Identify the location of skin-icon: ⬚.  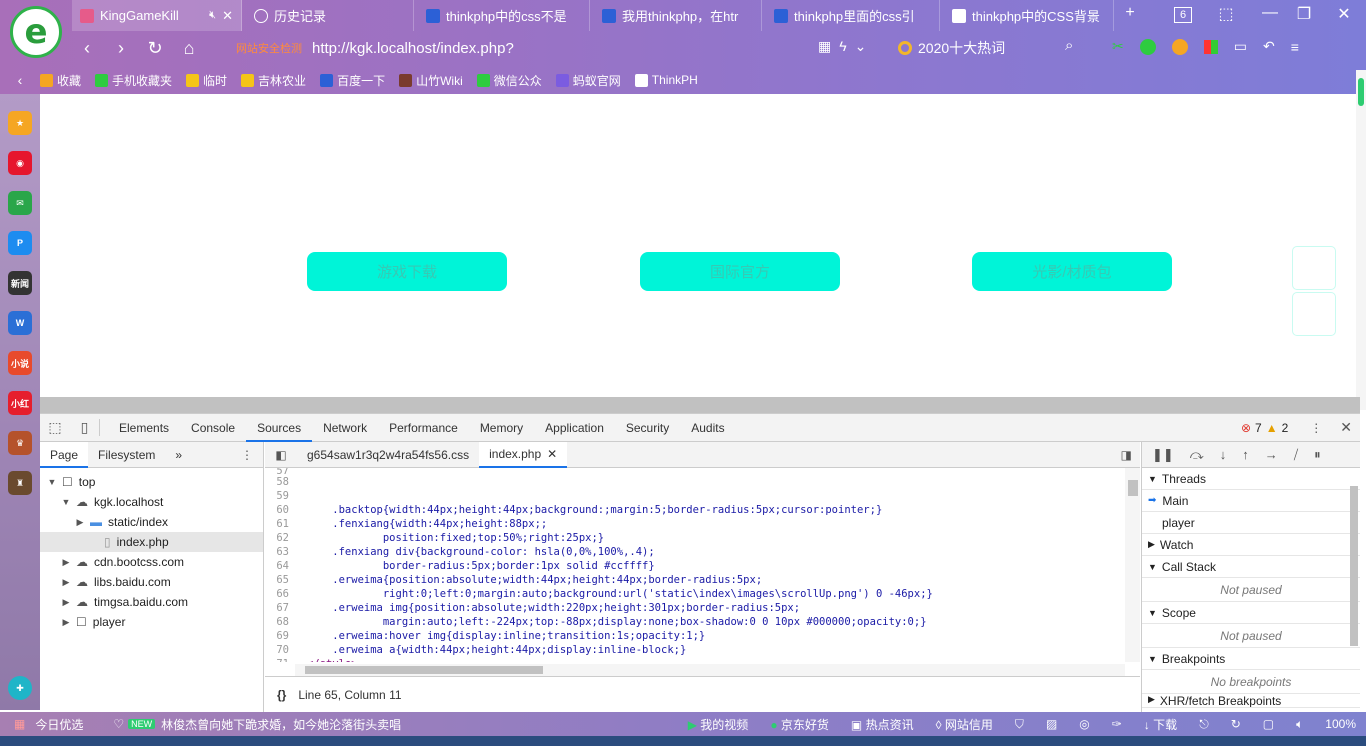
(1226, 14).